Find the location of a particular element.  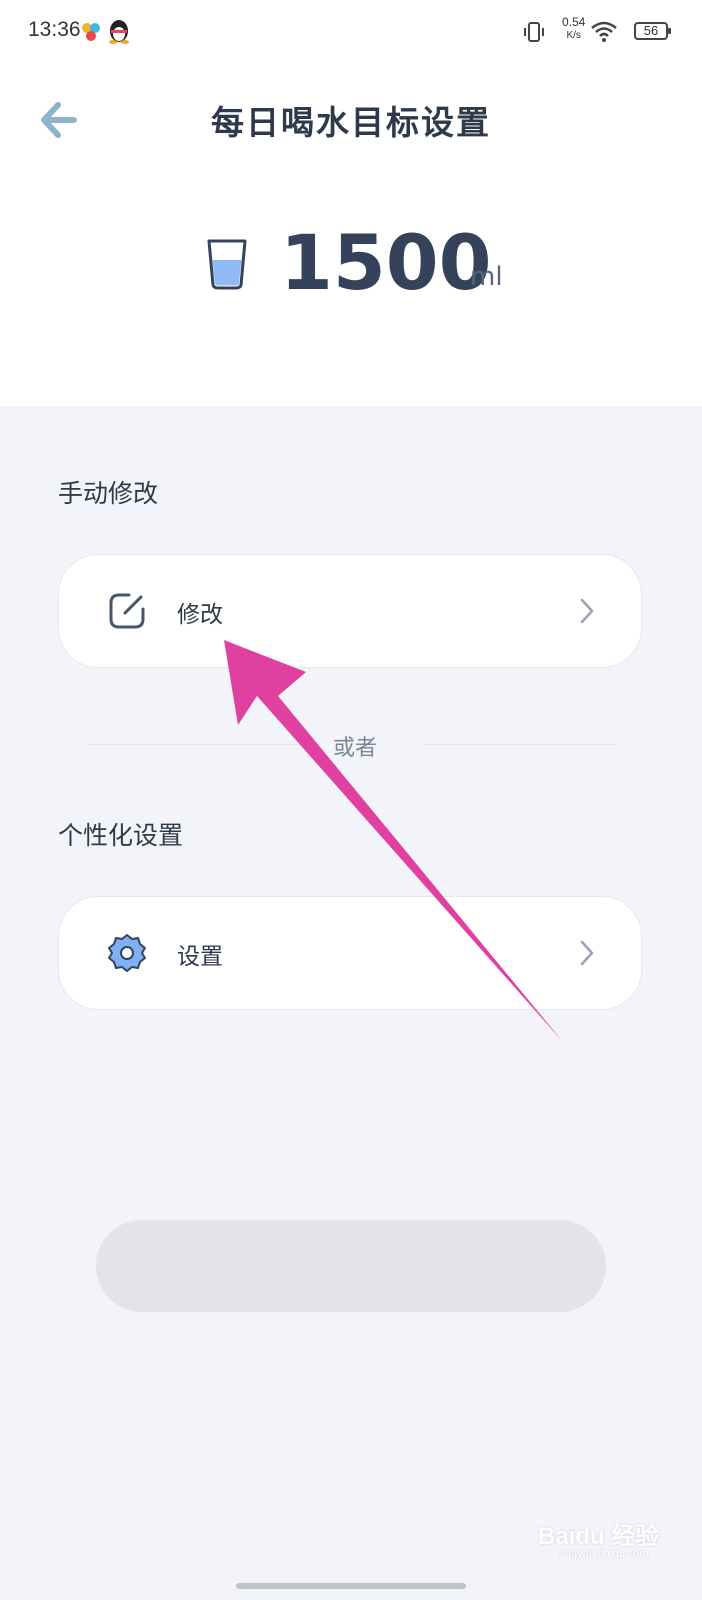

goal-display: 1500 ml is located at coordinates (351, 268).